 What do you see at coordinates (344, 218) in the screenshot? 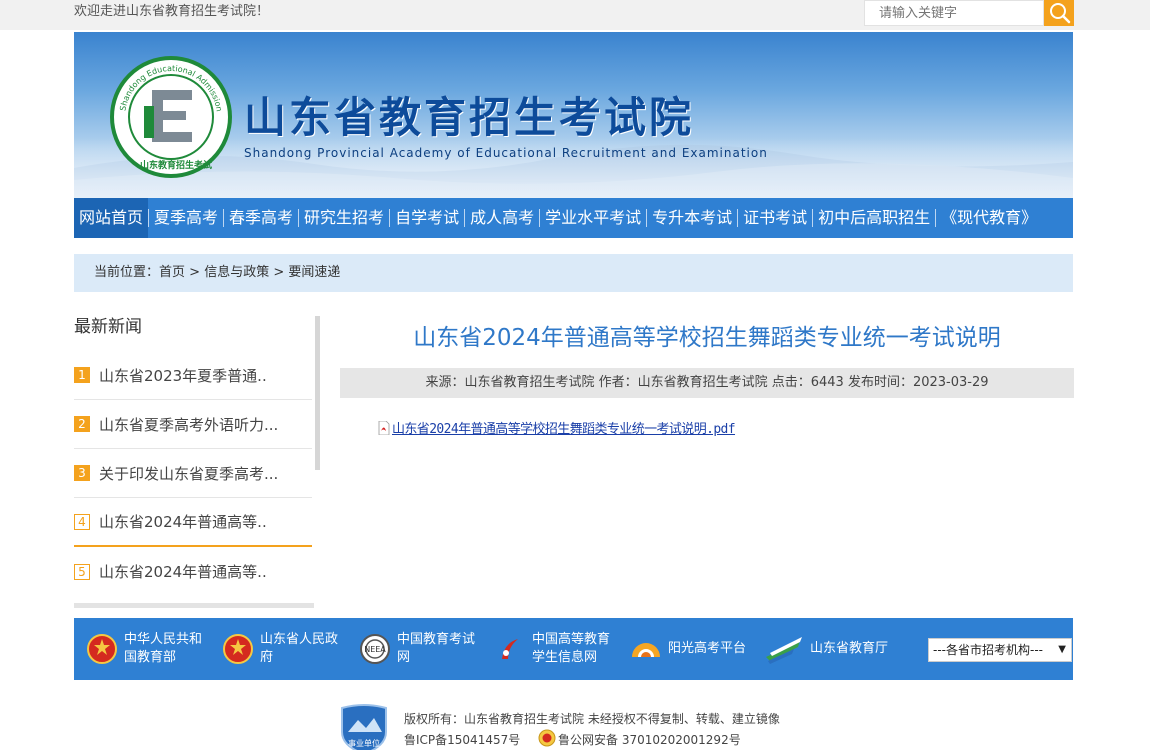
I see `nav-item-graduate-exam: 研究生招考` at bounding box center [344, 218].